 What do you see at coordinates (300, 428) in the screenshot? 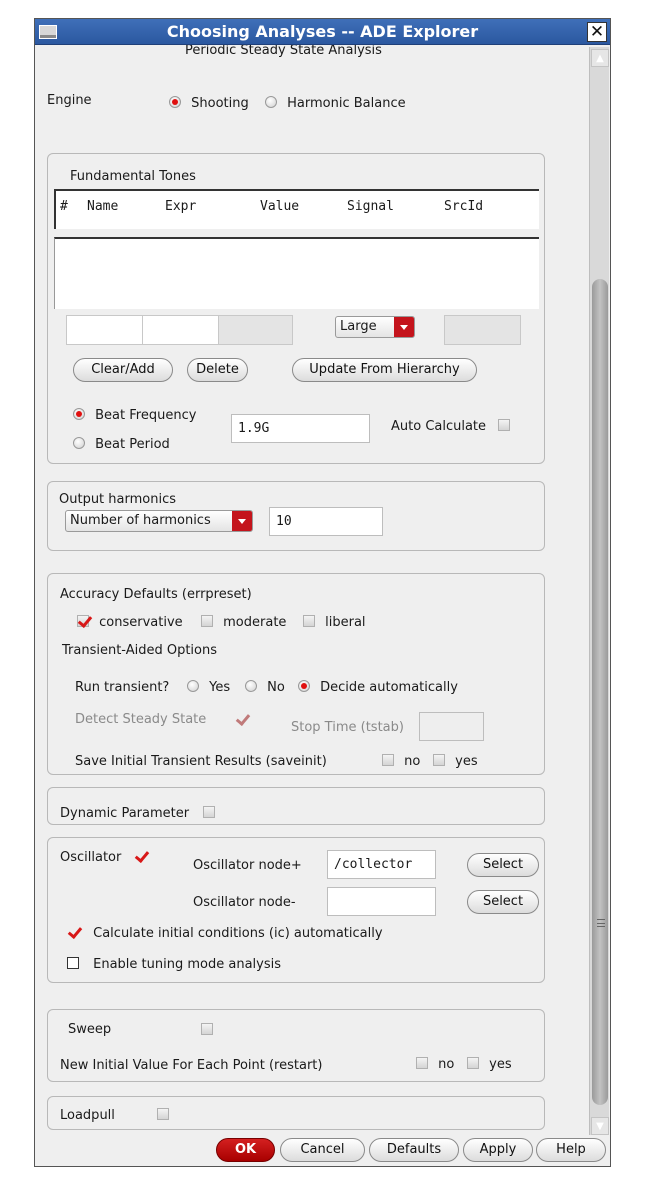
I see `beat-frequency-input: 1.9G` at bounding box center [300, 428].